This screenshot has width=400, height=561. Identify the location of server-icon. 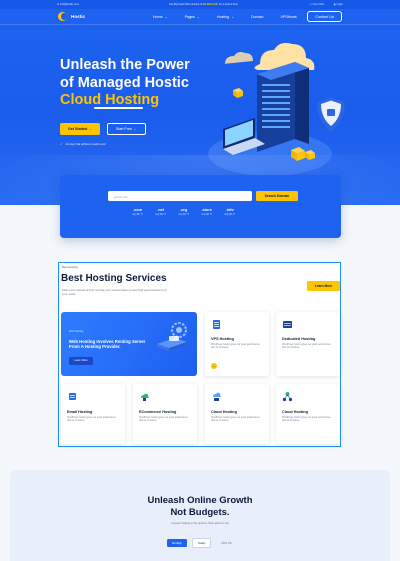
(216, 324).